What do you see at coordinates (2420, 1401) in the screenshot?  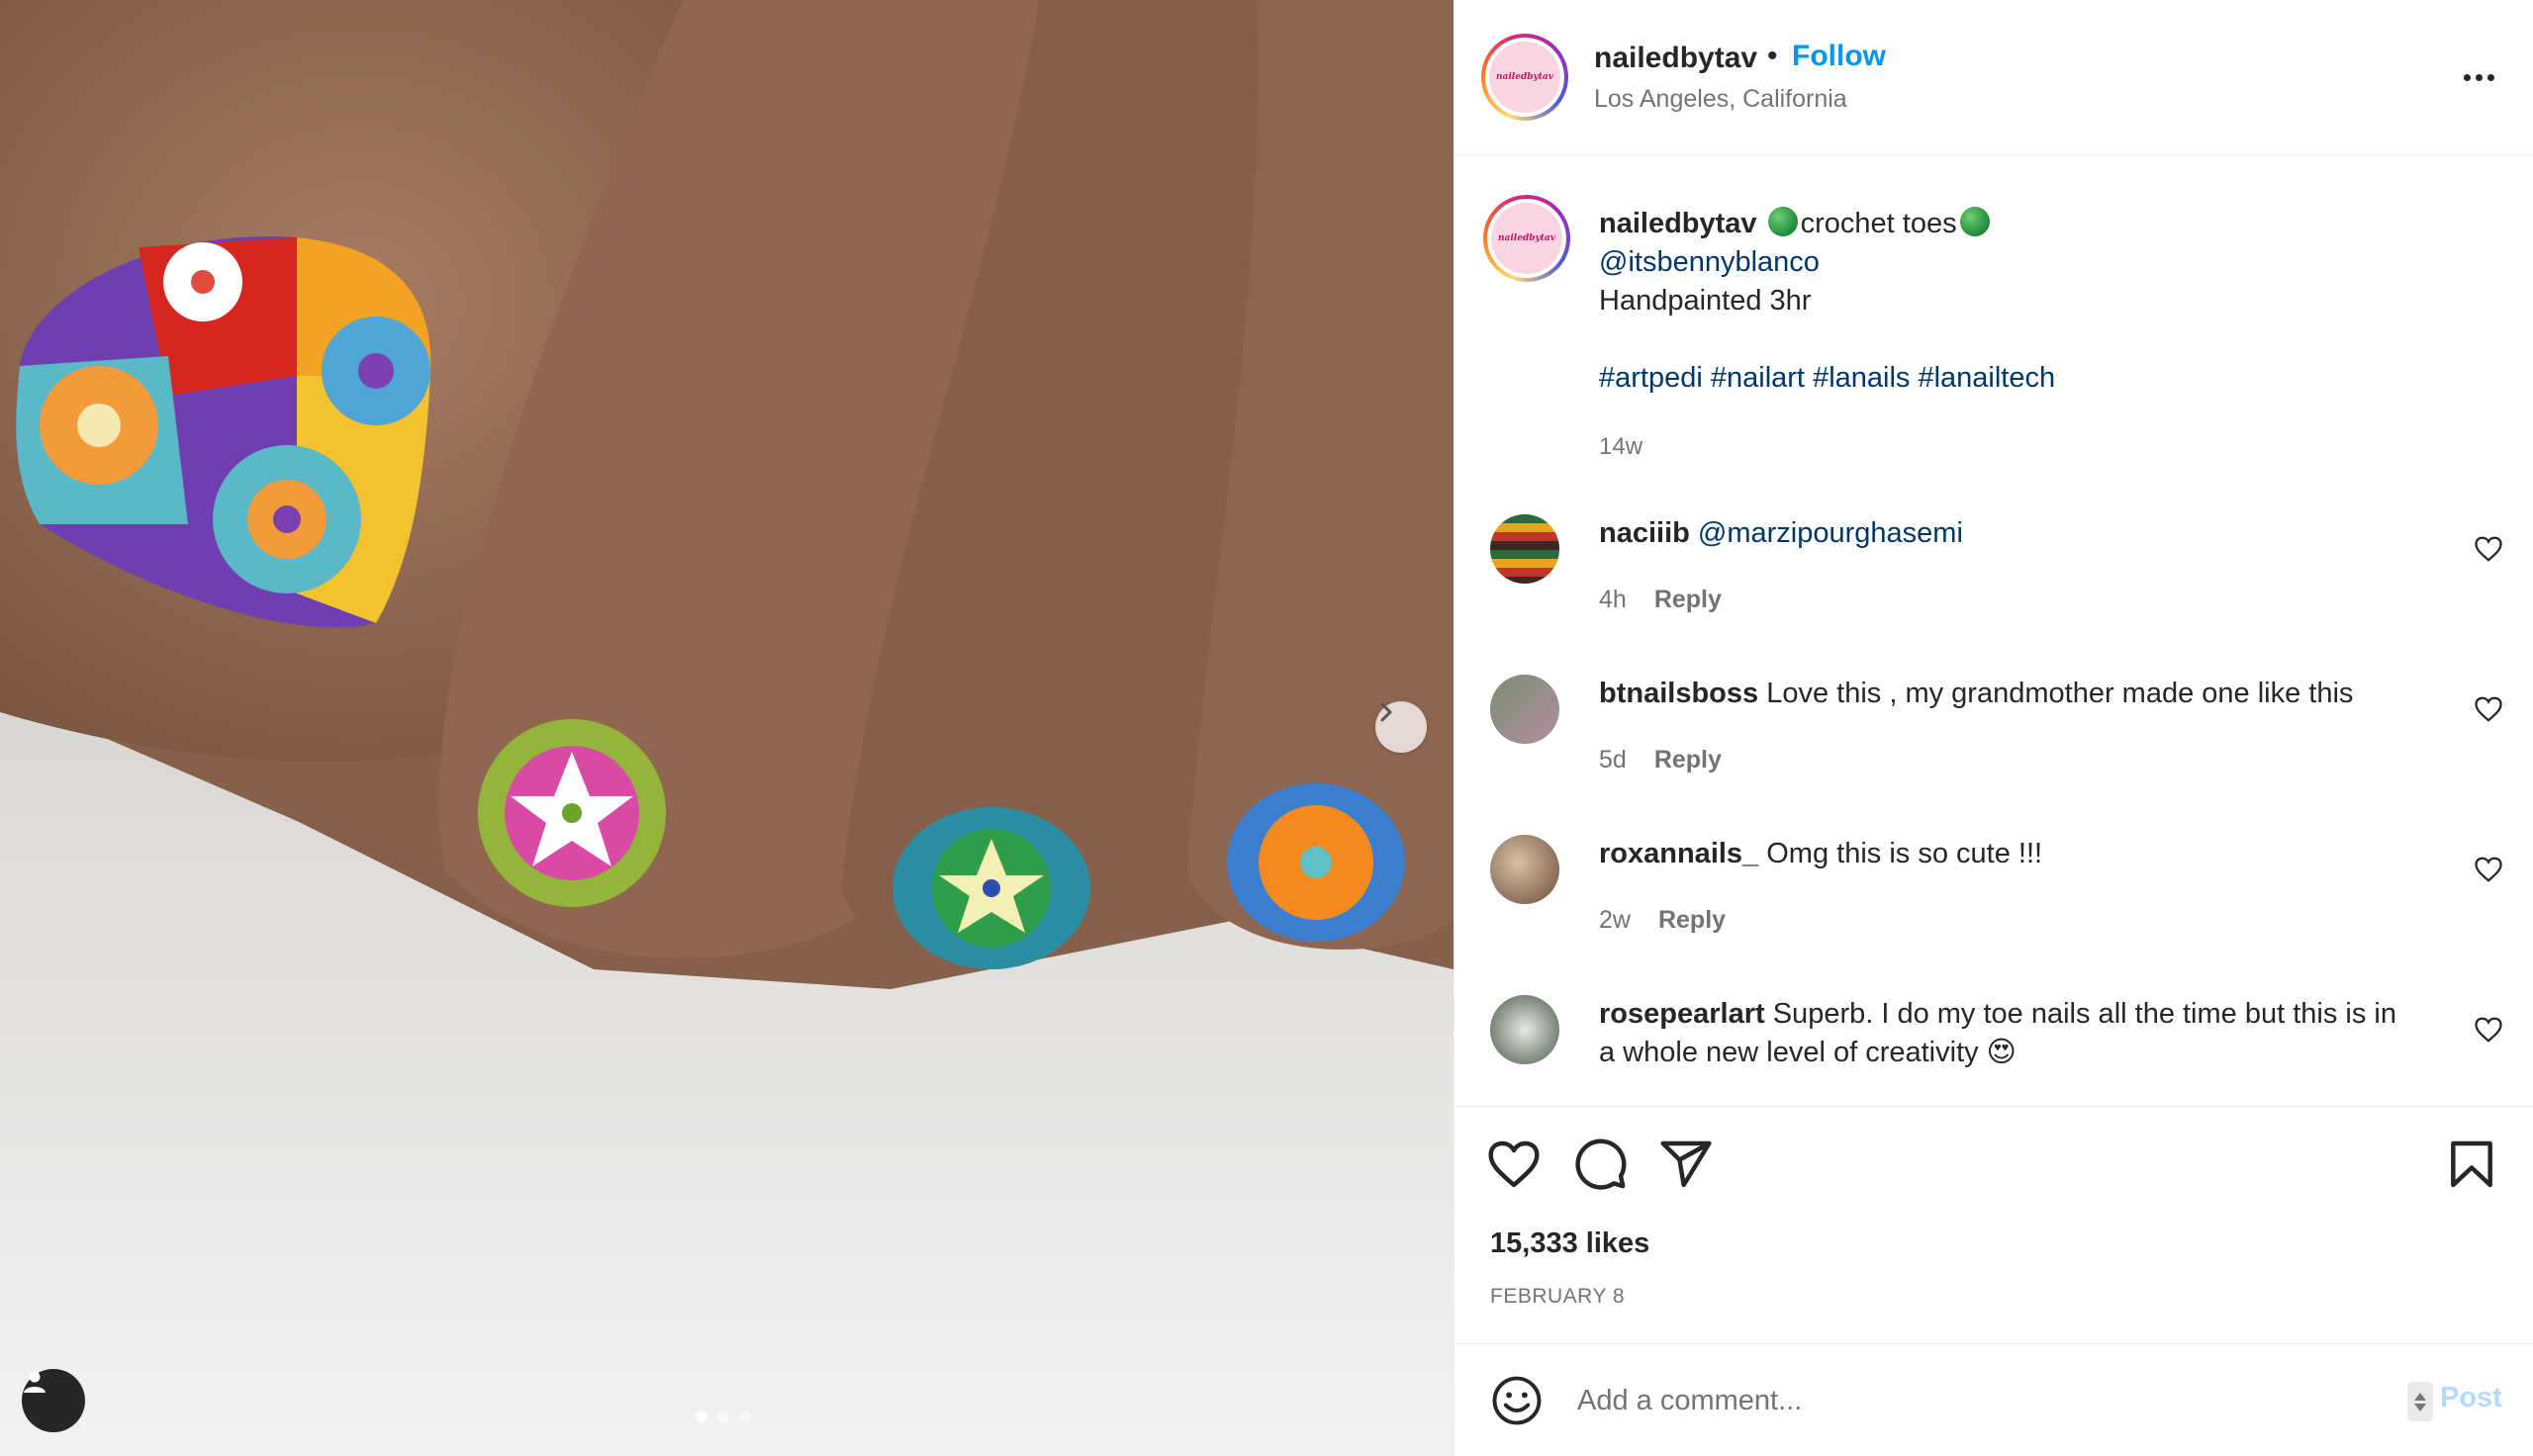 I see `input-resize-handle` at bounding box center [2420, 1401].